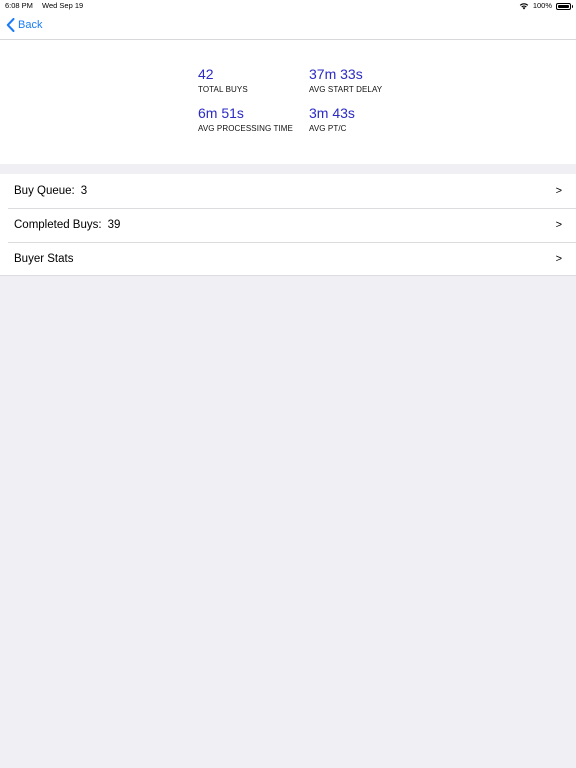 The width and height of the screenshot is (576, 768). Describe the element at coordinates (19, 5) in the screenshot. I see `status-time: 6:08 PM` at that location.